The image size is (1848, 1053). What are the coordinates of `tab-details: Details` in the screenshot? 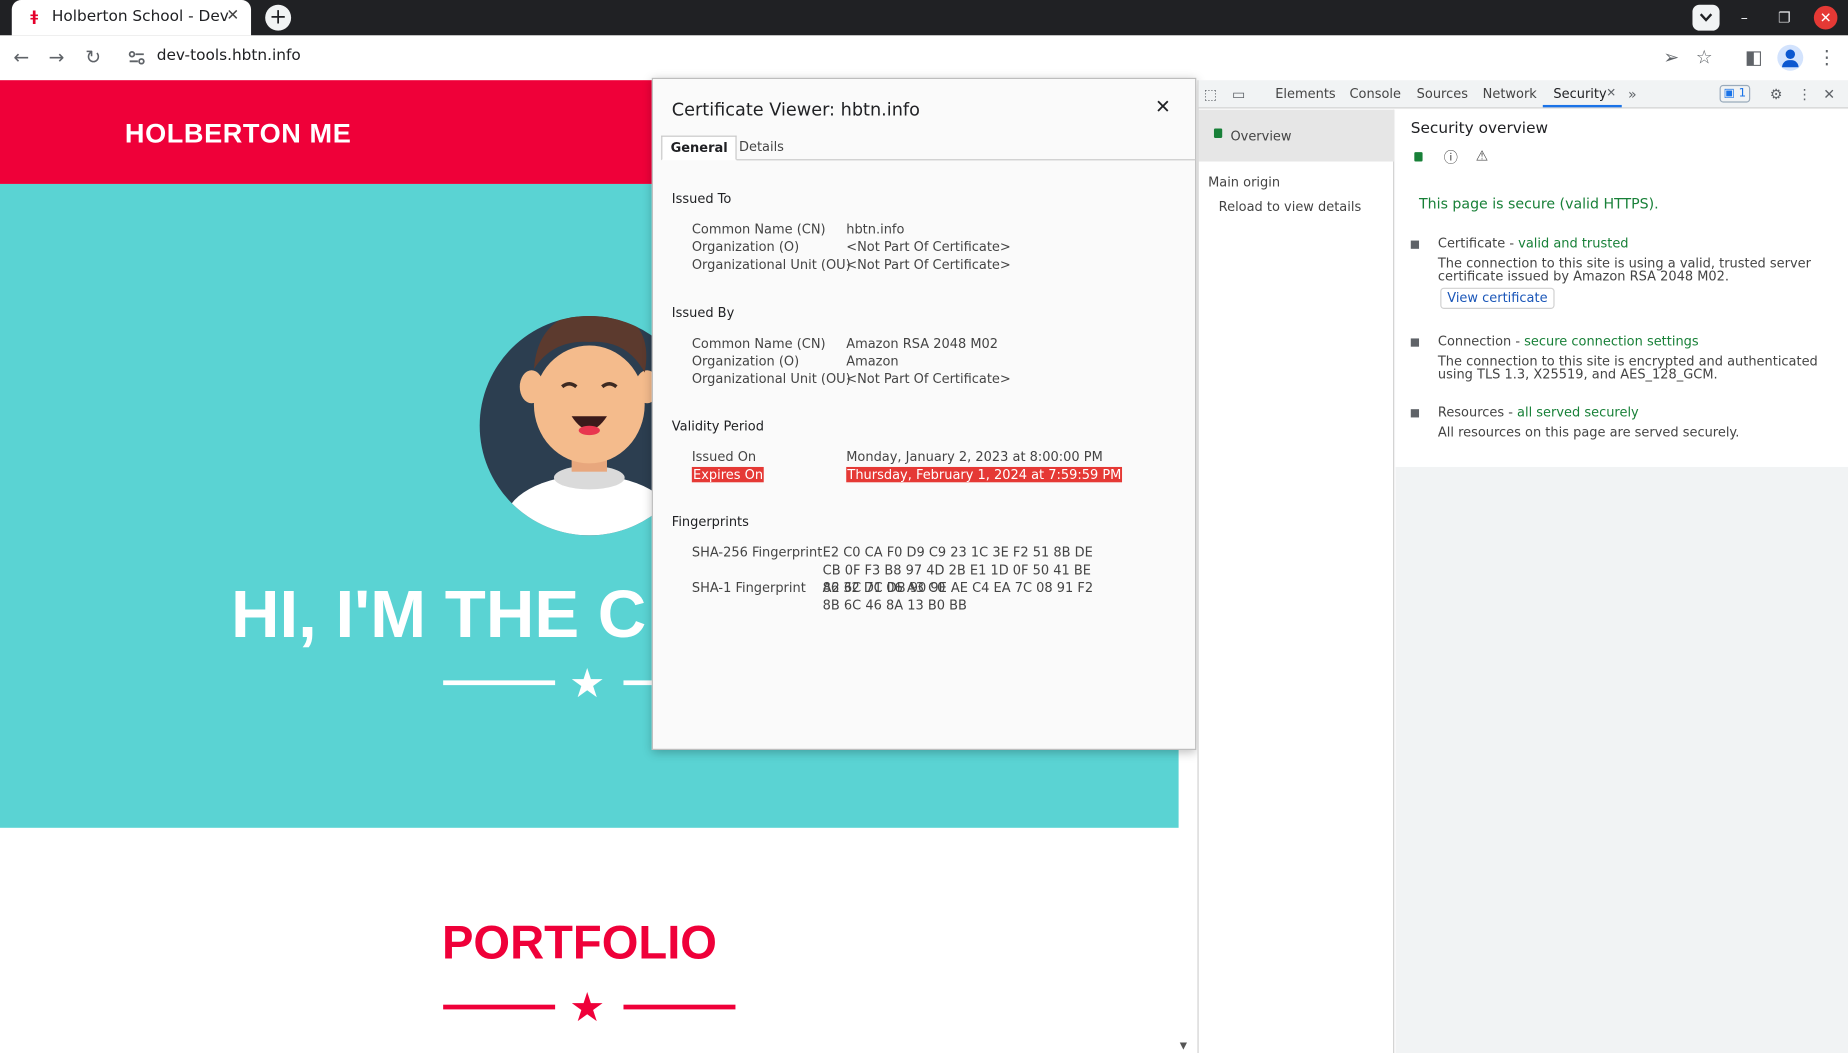 It's located at (761, 148).